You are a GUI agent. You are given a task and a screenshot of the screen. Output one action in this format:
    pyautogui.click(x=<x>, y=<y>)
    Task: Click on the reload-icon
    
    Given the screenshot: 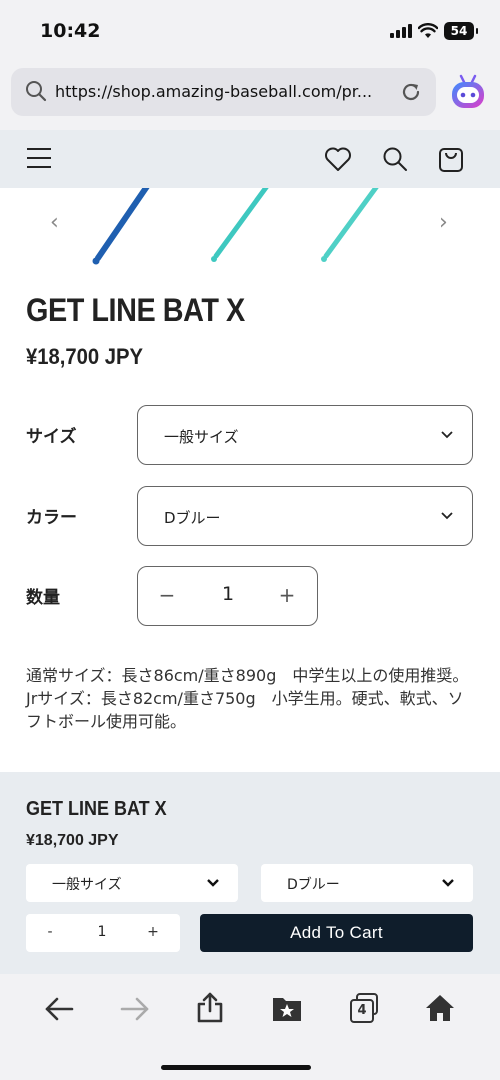 What is the action you would take?
    pyautogui.click(x=411, y=92)
    